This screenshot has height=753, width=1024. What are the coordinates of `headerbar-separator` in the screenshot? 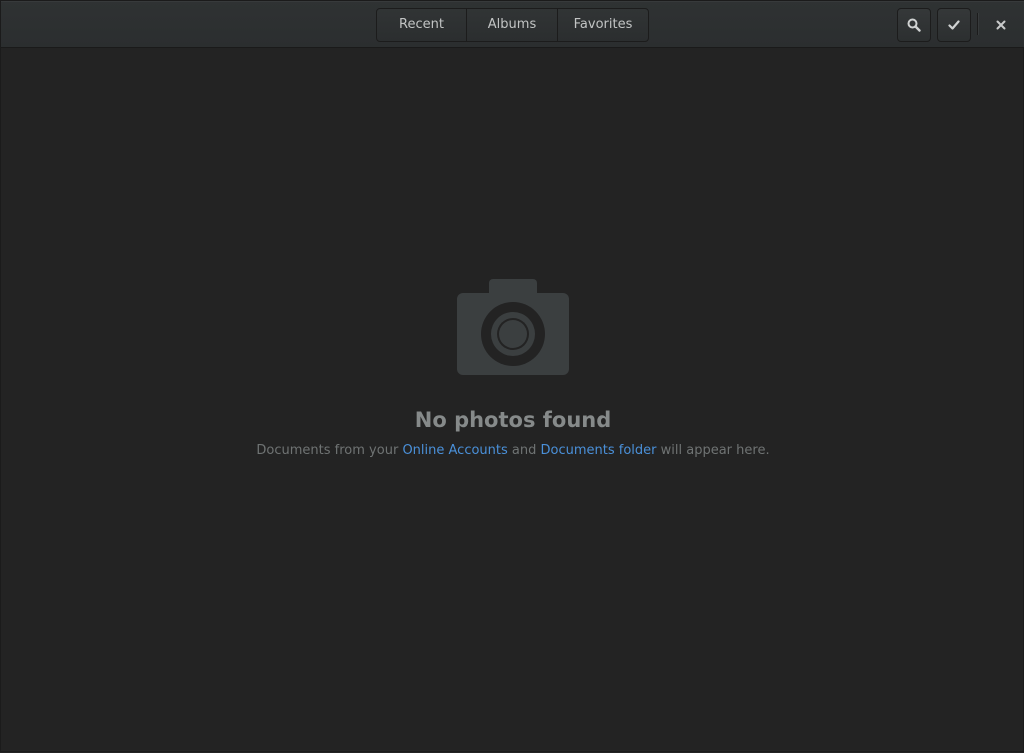 It's located at (977, 24).